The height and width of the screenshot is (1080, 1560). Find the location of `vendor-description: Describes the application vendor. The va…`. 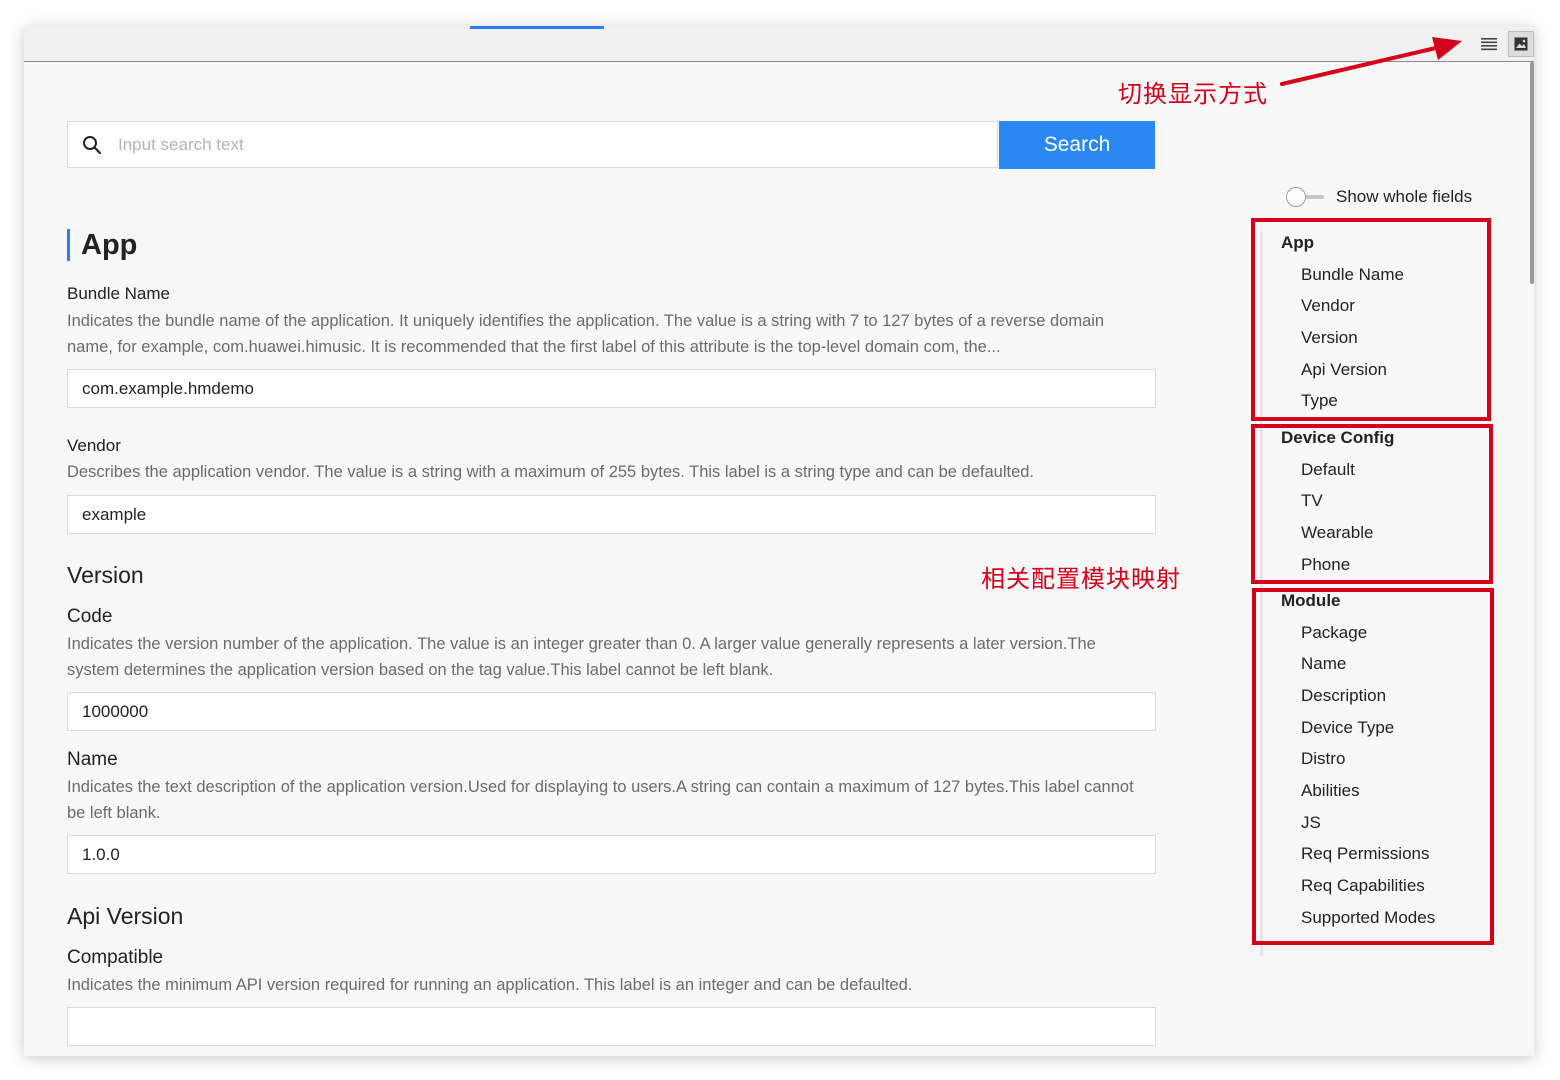

vendor-description: Describes the application vendor. The va… is located at coordinates (551, 472).